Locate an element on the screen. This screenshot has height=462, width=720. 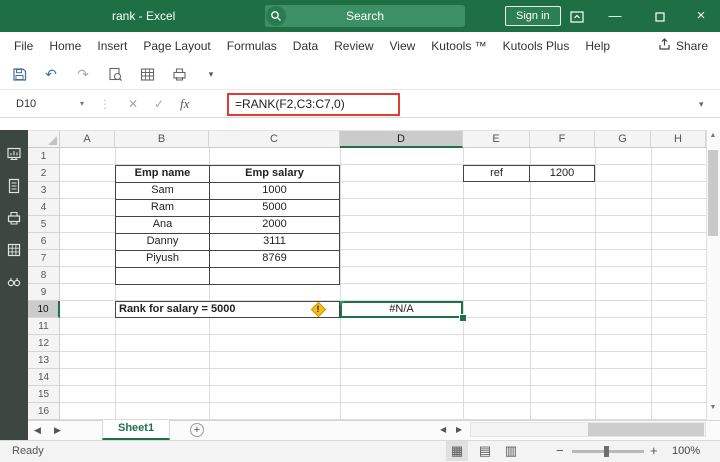
row-header-3: 3 is located at coordinates (44, 190).